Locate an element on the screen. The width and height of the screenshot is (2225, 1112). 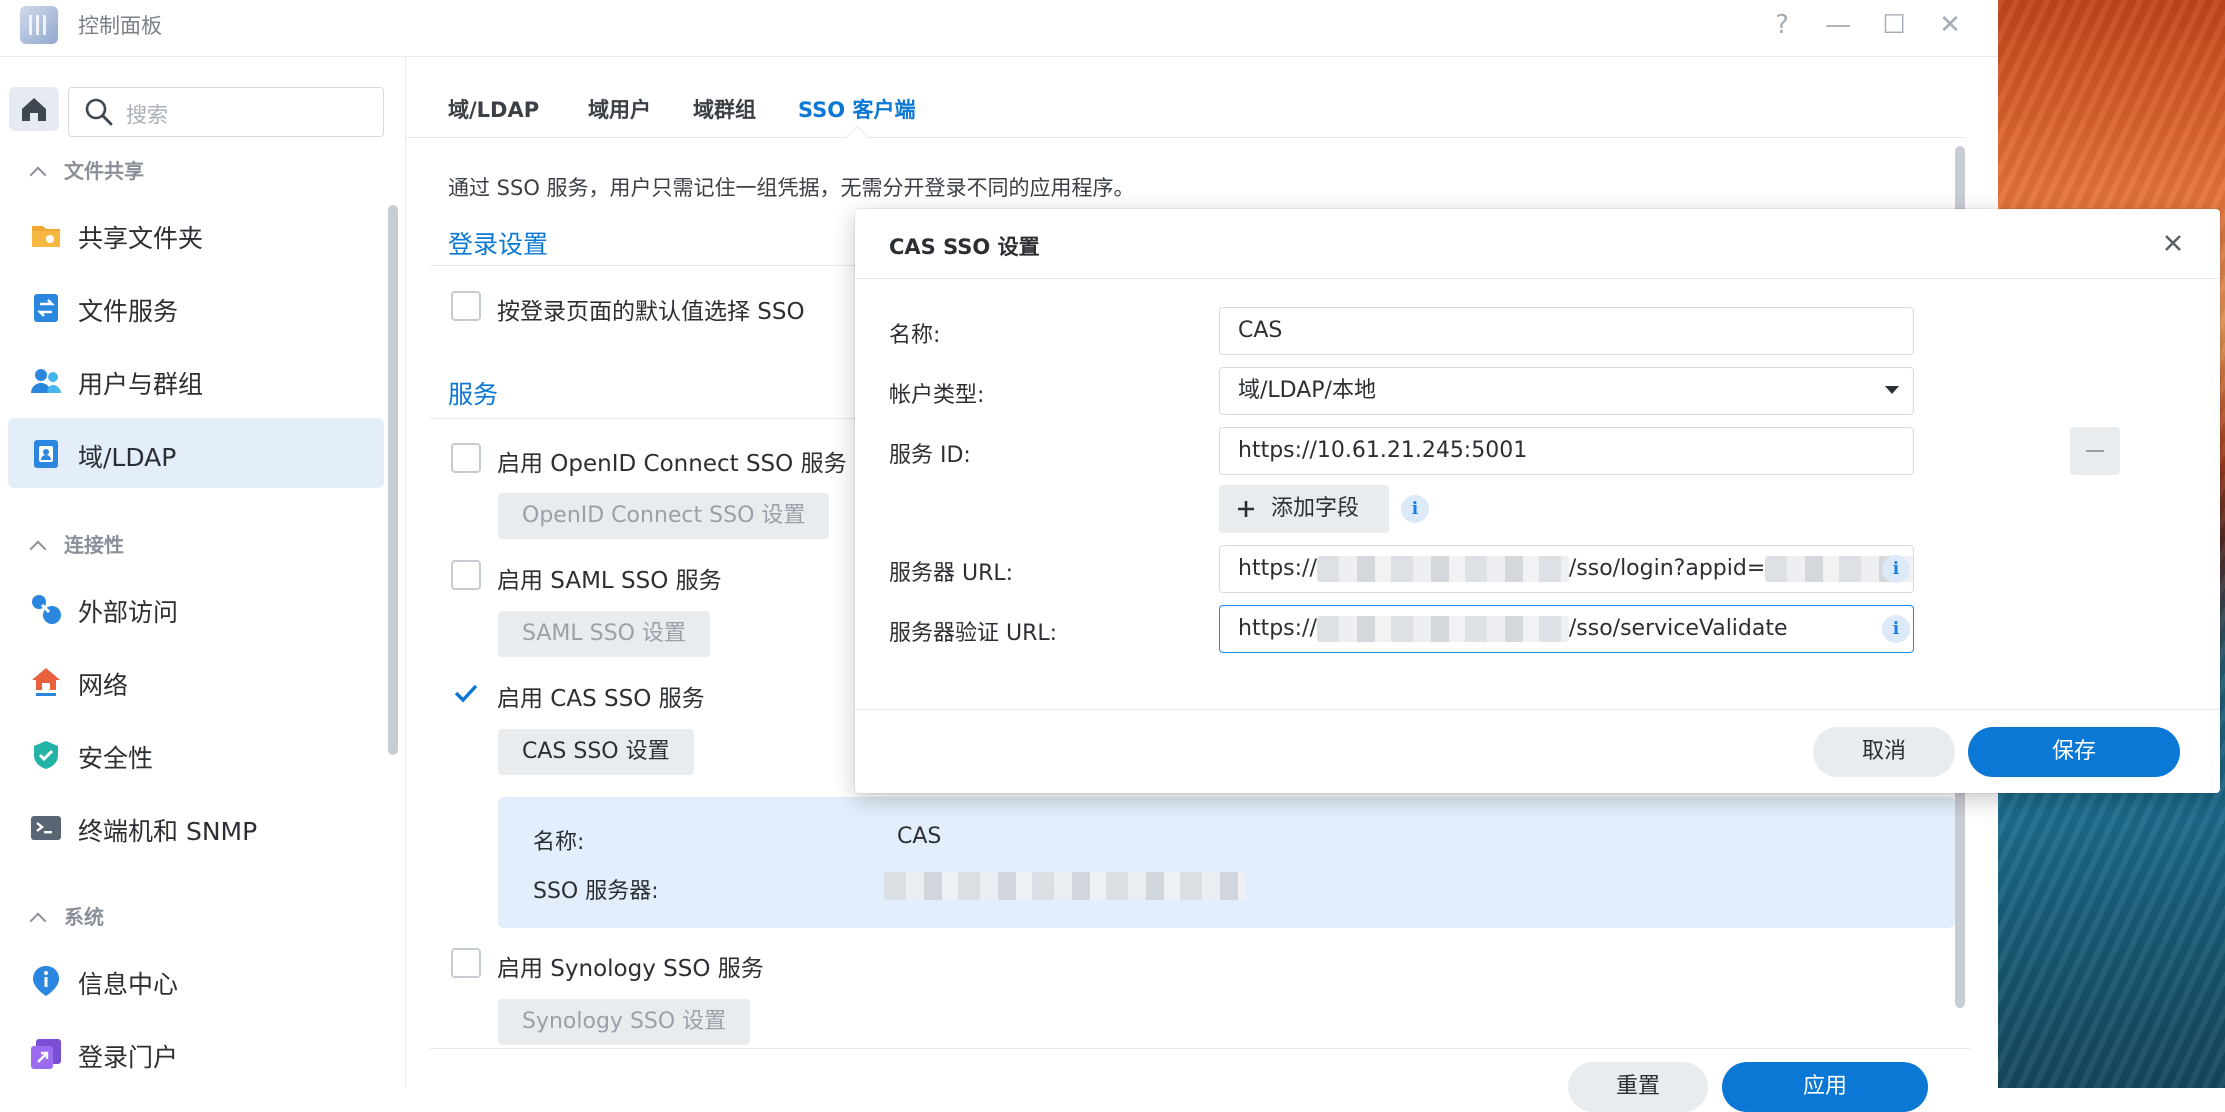
cas-settings-button: CAS SSO 设置 is located at coordinates (596, 752).